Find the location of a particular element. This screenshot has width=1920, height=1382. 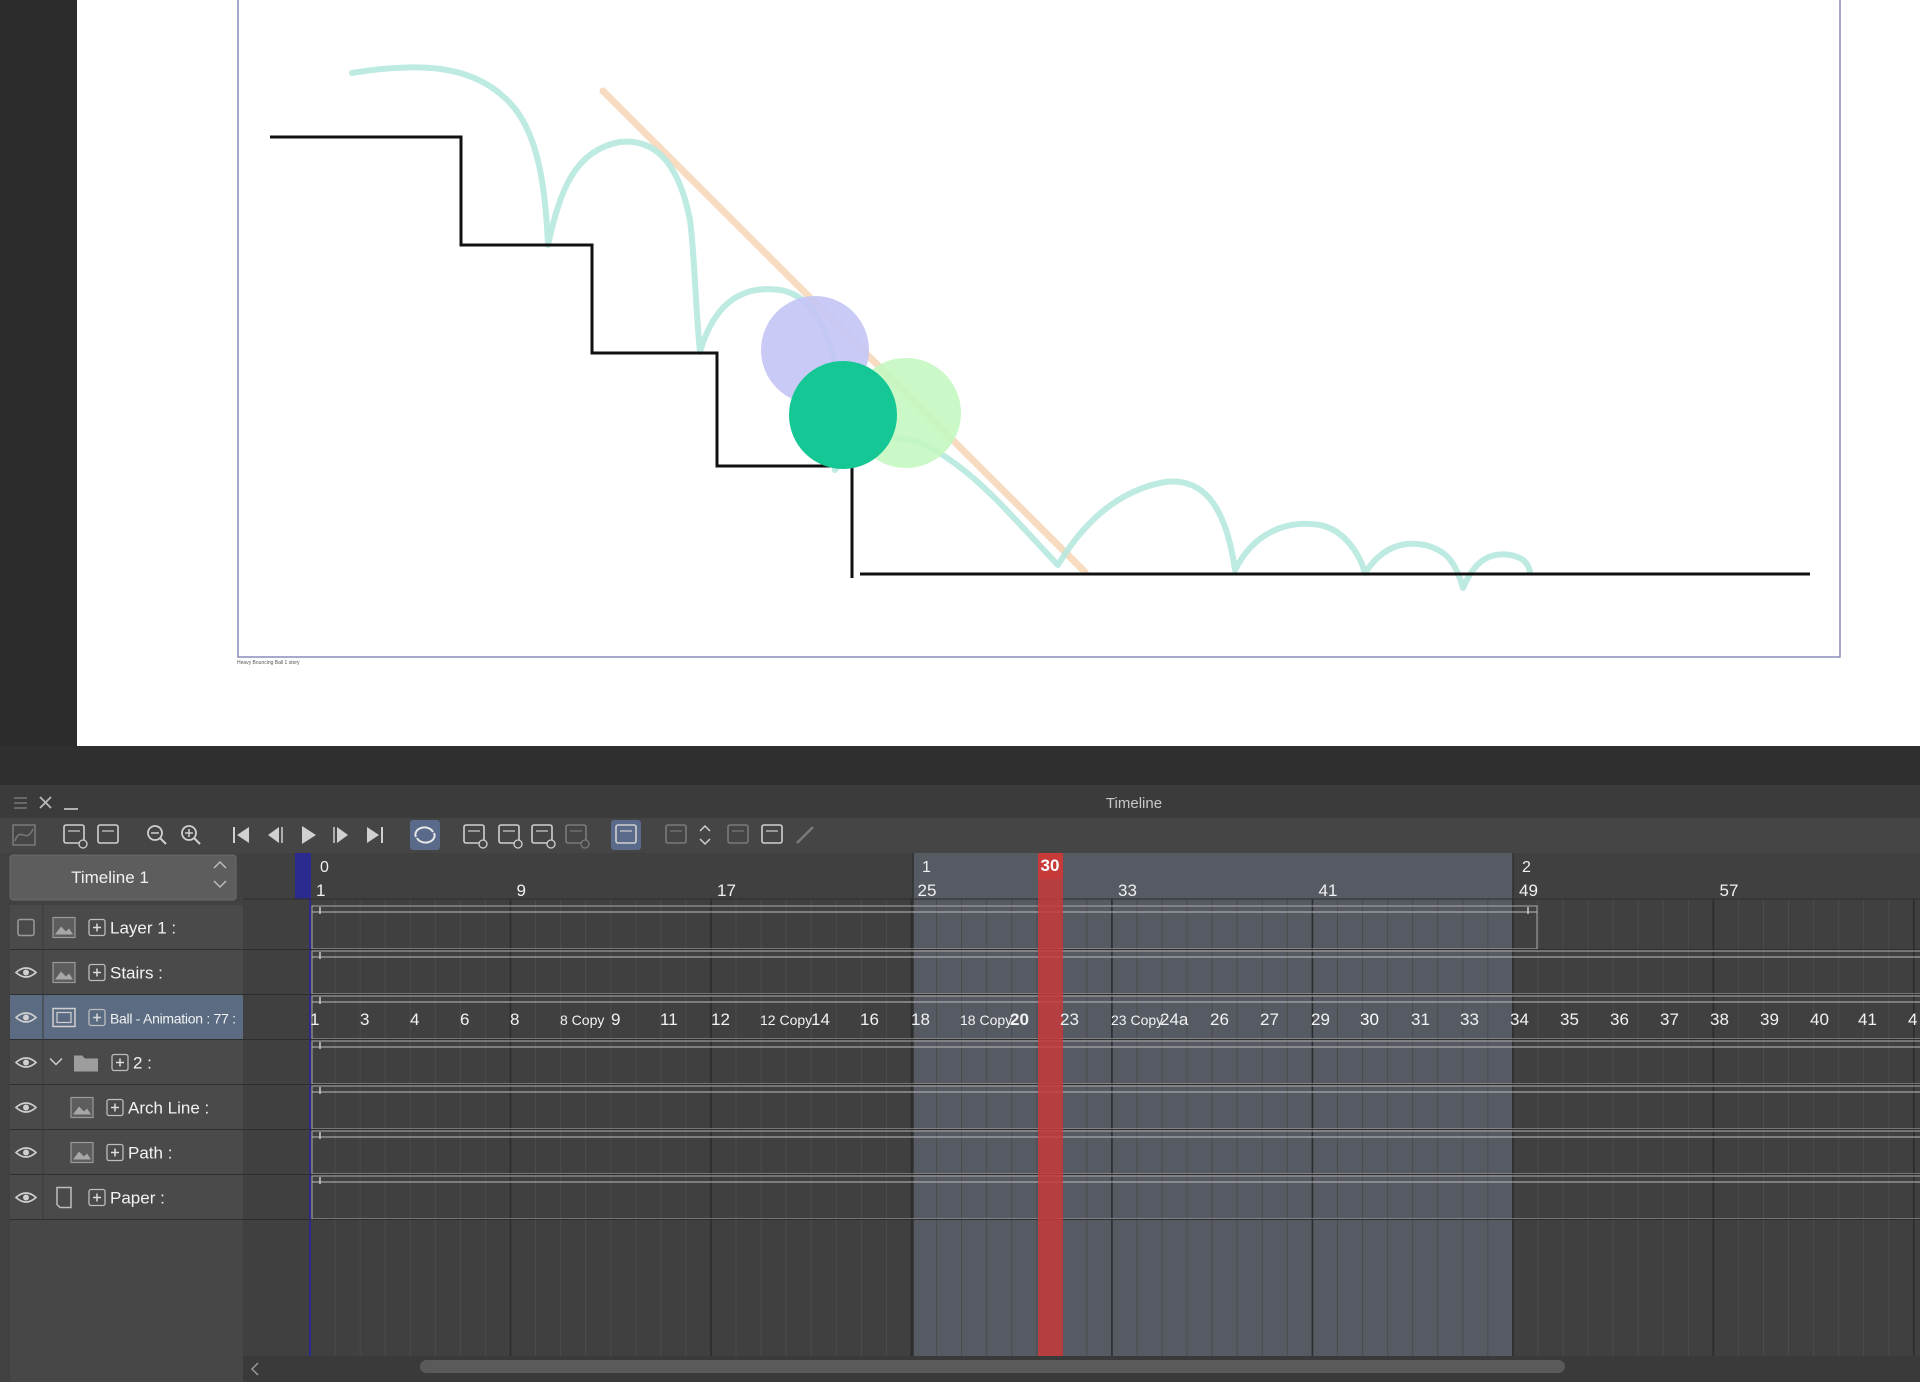

layer-row: Ball - Animation : 77 : is located at coordinates (126, 1017).